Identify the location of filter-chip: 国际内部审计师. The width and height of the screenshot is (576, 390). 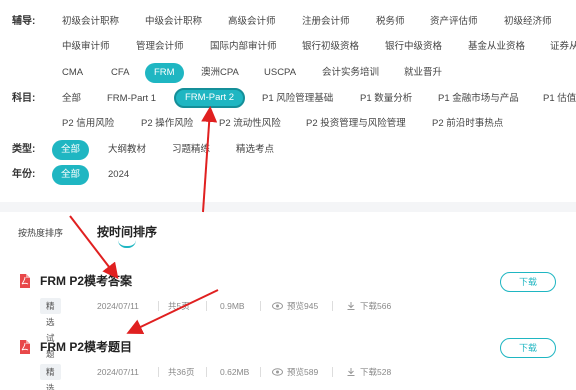
(243, 47).